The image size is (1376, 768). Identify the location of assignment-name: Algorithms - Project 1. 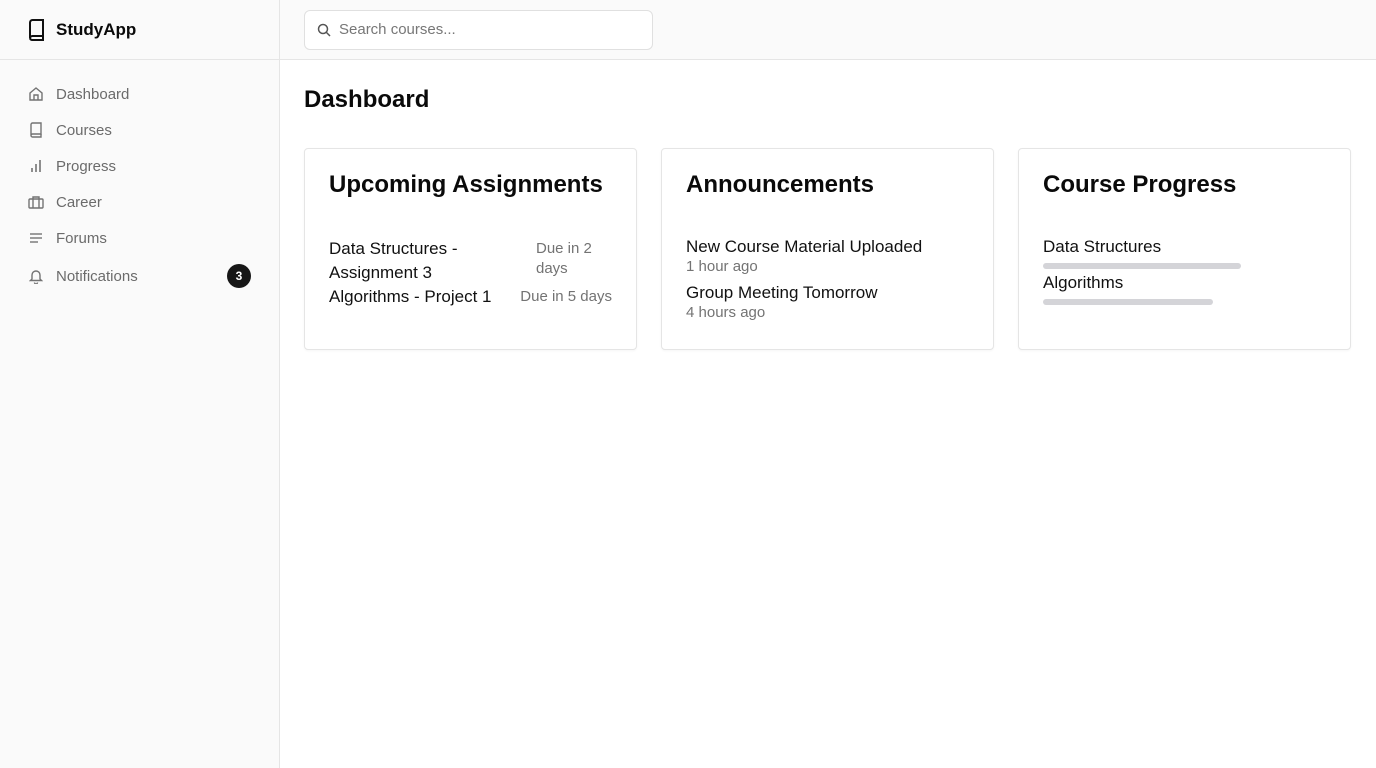
(410, 296).